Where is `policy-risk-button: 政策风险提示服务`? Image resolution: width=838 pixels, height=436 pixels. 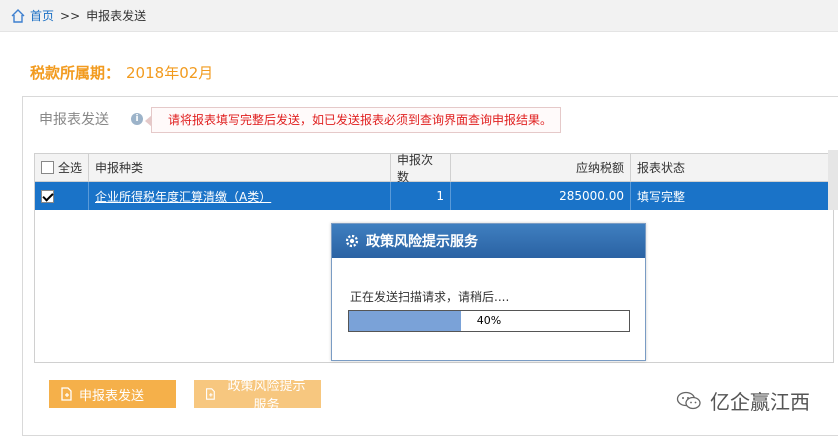 policy-risk-button: 政策风险提示服务 is located at coordinates (257, 395).